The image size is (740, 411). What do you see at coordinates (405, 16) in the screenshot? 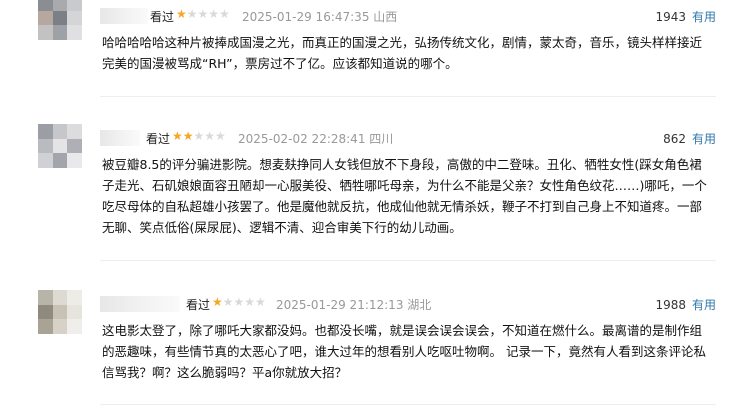
I see `review-meta: 看过 ★★★★★ 2025-01-29 16:47:35 山西` at bounding box center [405, 16].